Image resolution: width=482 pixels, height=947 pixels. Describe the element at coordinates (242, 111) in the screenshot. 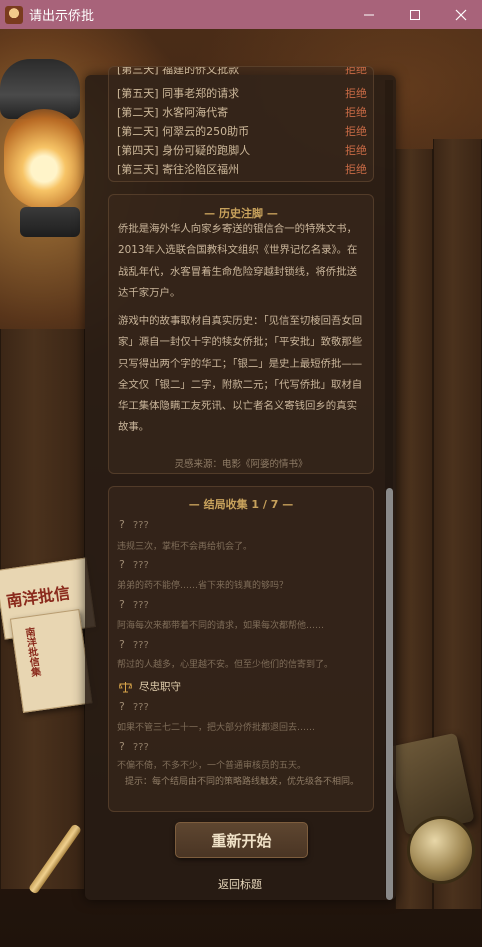

I see `list-item: [第二天] 水客阿海代寄 拒绝` at that location.